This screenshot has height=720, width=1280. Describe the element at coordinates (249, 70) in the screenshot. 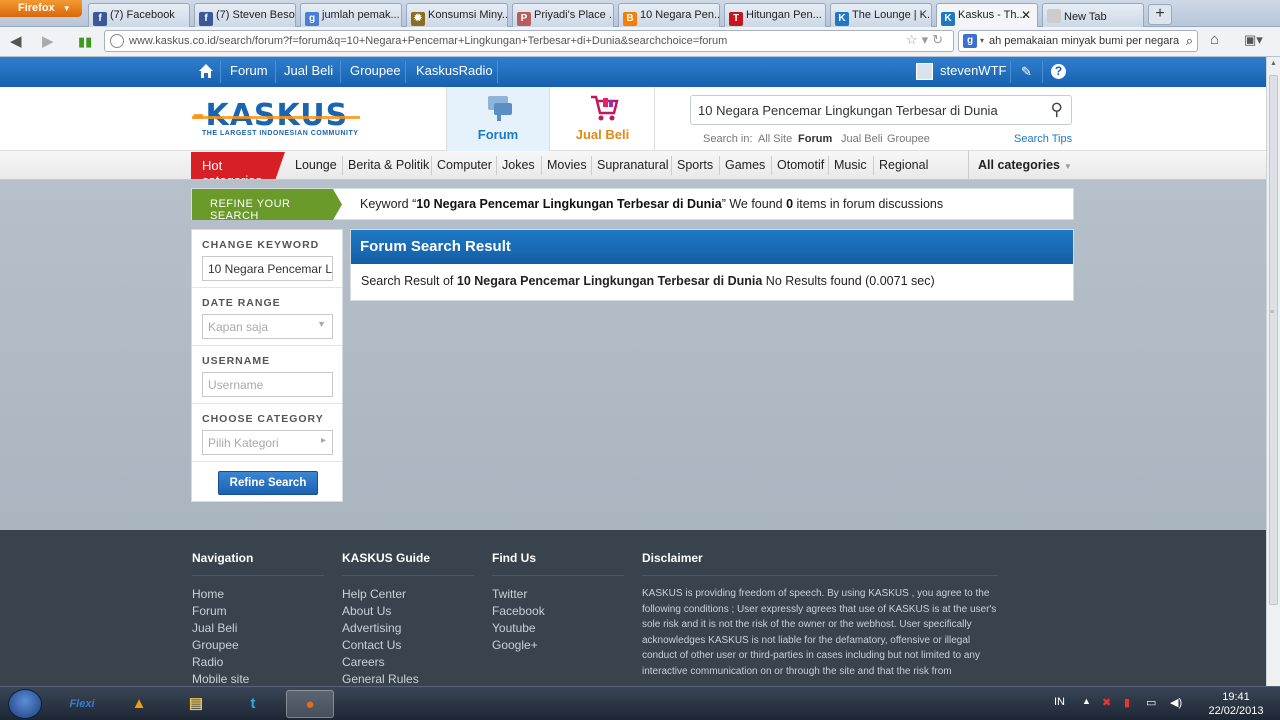

I see `topnav-forum: Forum` at that location.